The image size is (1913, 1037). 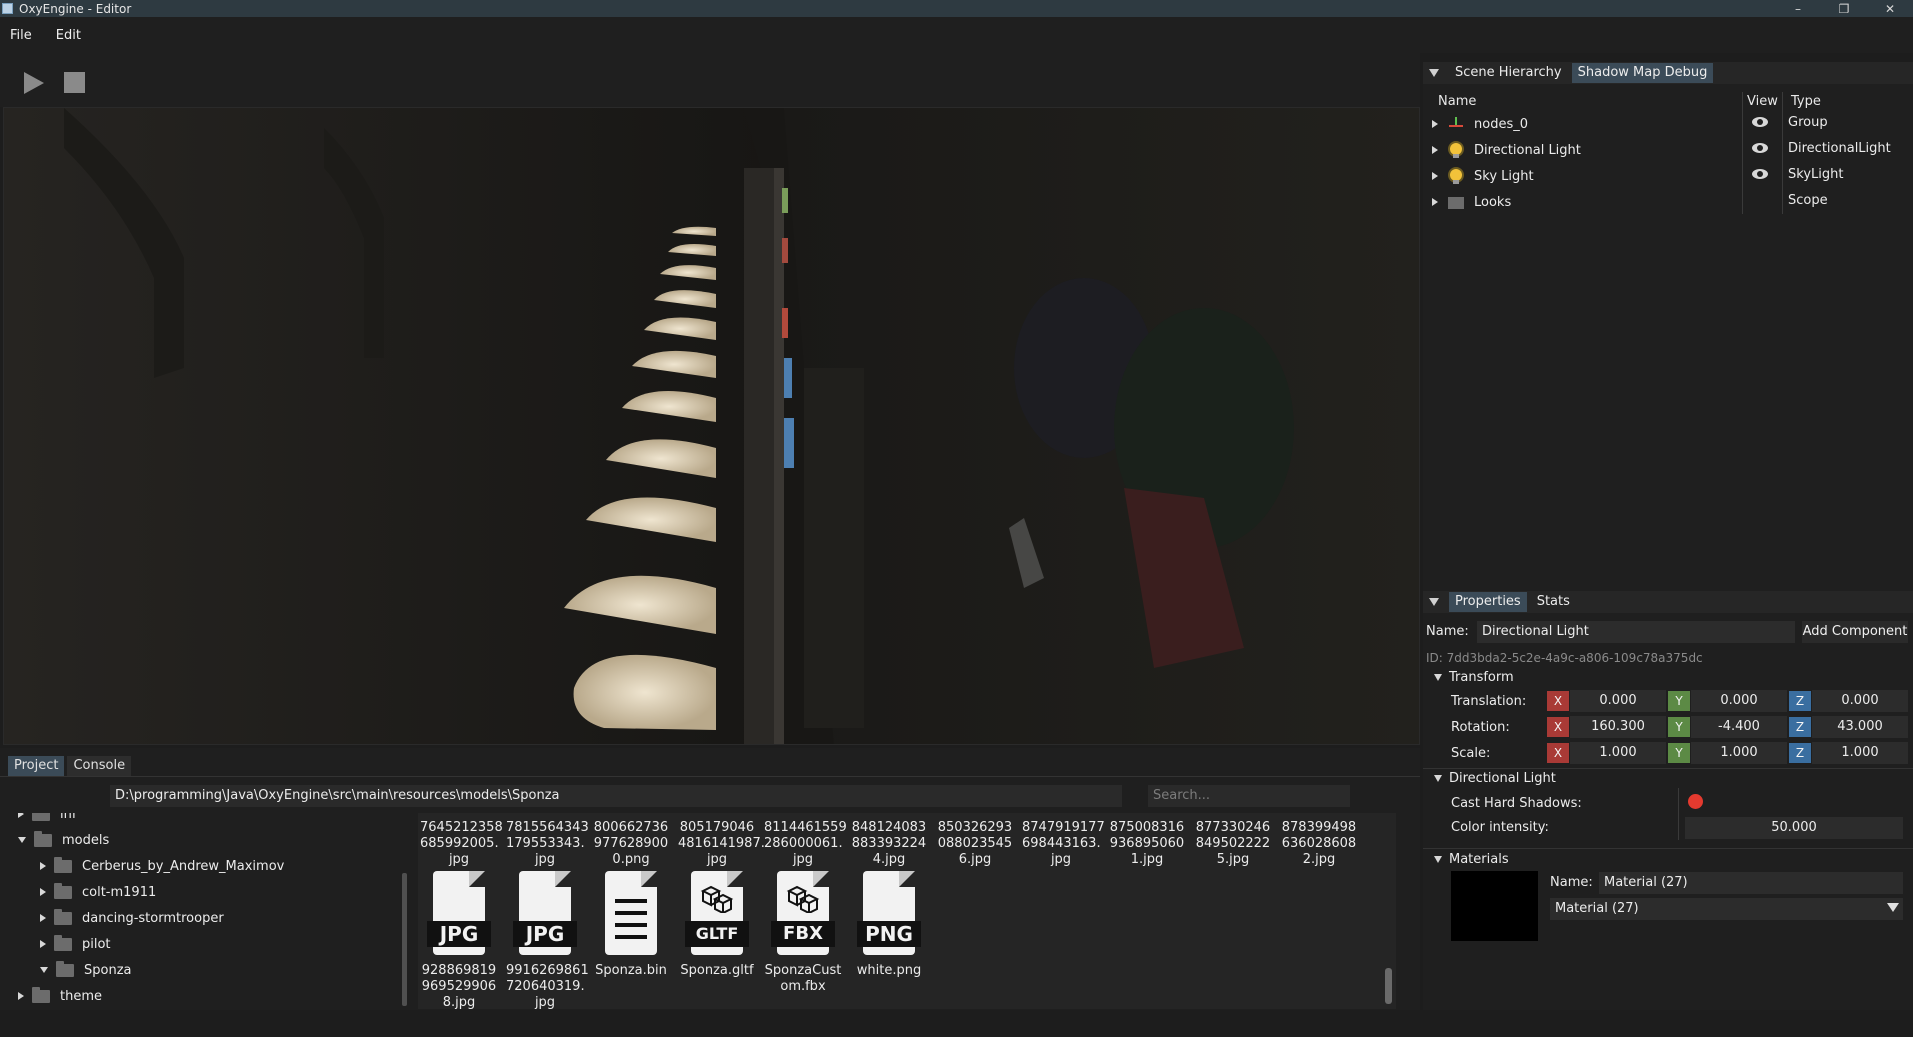 I want to click on file-item: 8114461559 286000061. jpg, so click(x=805, y=844).